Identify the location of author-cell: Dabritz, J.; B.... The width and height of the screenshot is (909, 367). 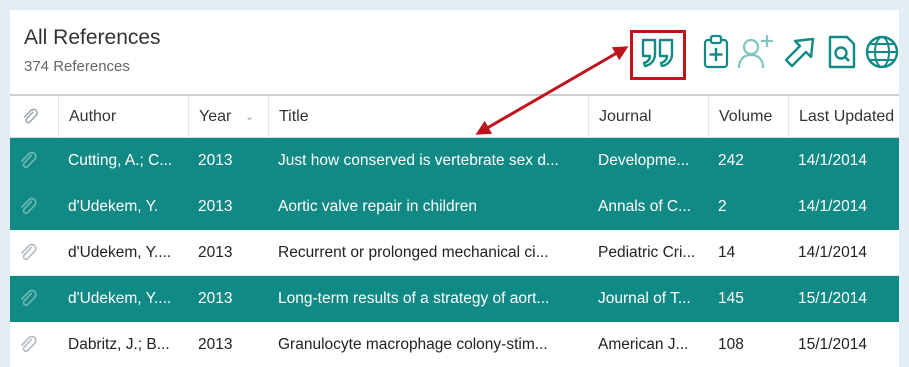
(119, 344).